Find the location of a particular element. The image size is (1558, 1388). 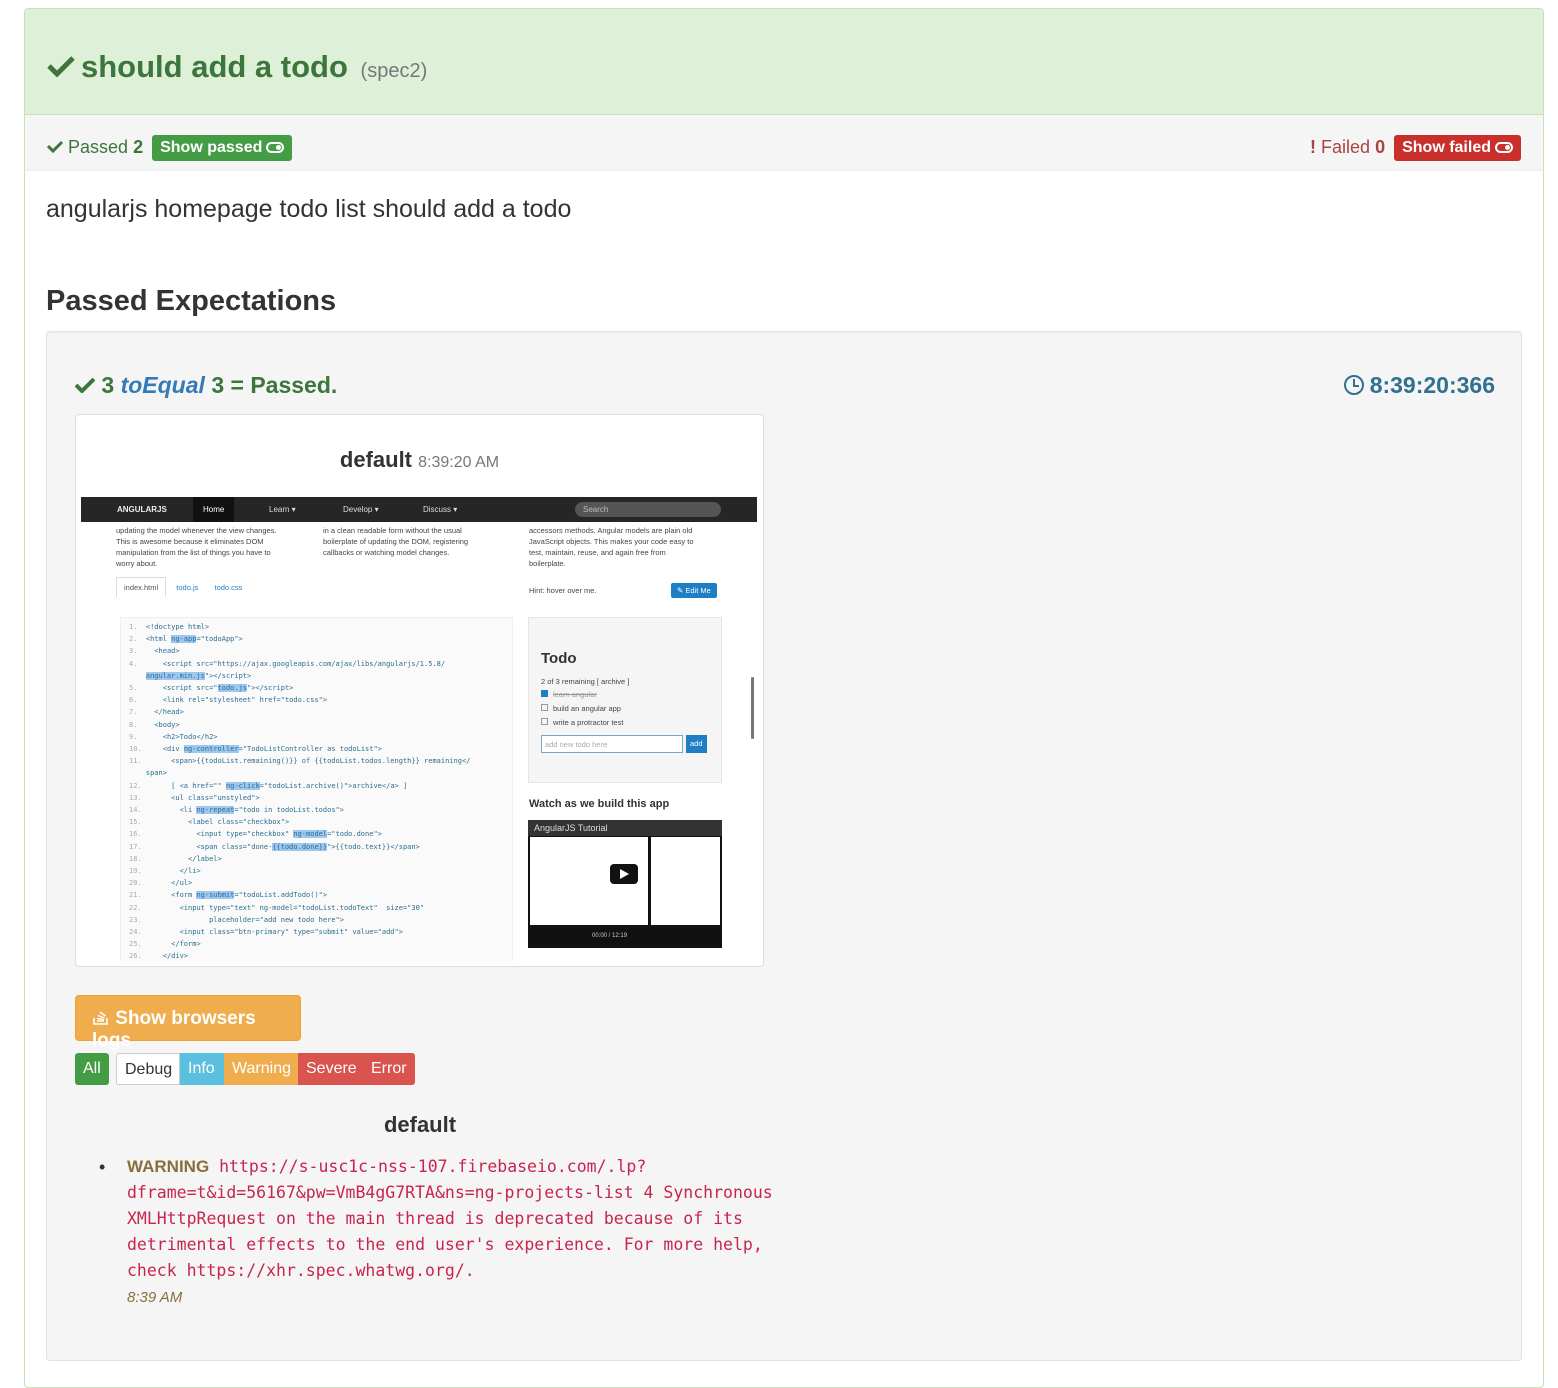

passed-count: 2 is located at coordinates (138, 146).